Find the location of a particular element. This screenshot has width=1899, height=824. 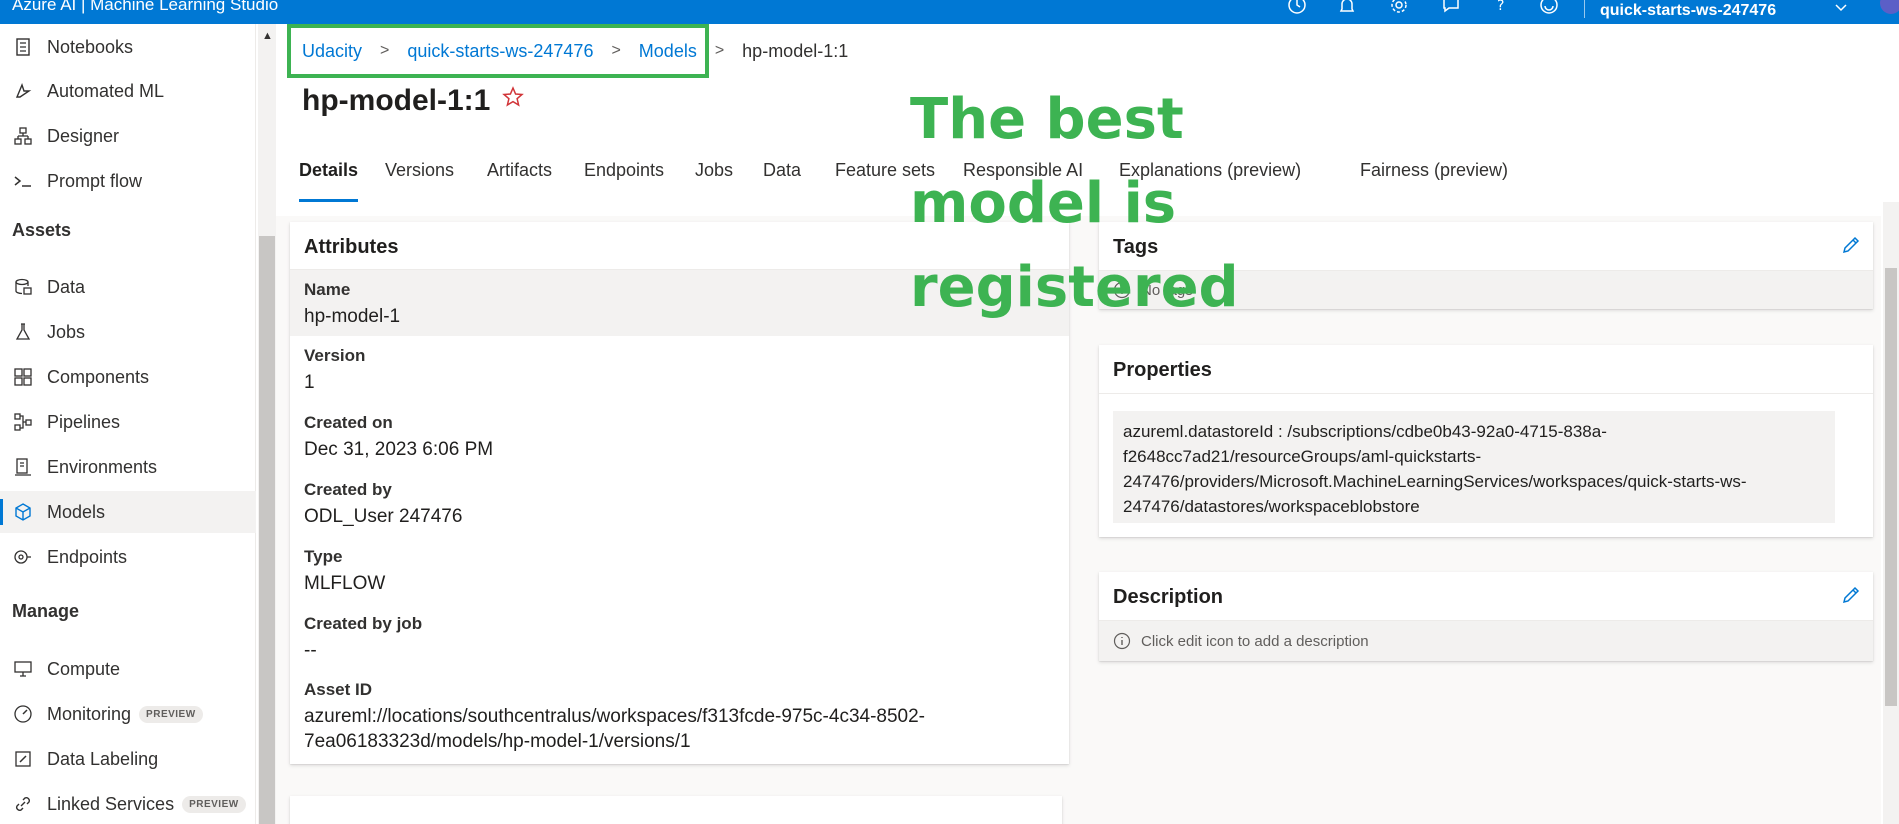

app-title: Azure AI | Machine Learning Studio is located at coordinates (145, 7).